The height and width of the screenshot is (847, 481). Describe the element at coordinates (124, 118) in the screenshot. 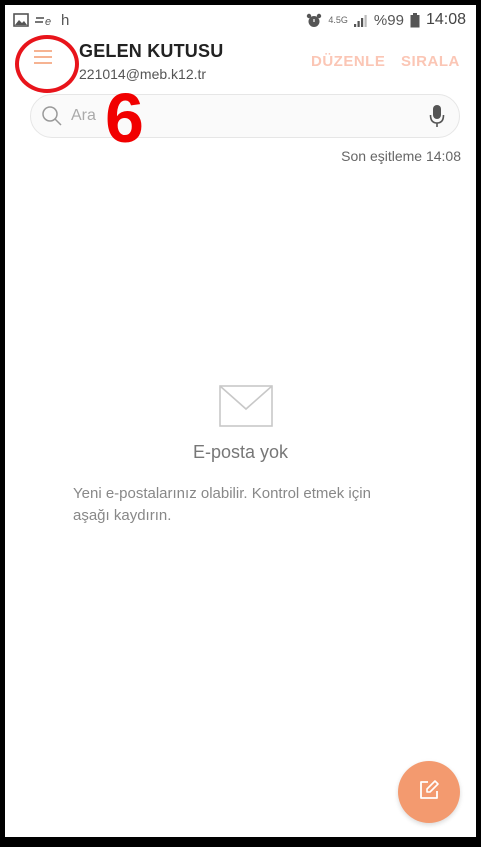

I see `annotation-number: 6` at that location.